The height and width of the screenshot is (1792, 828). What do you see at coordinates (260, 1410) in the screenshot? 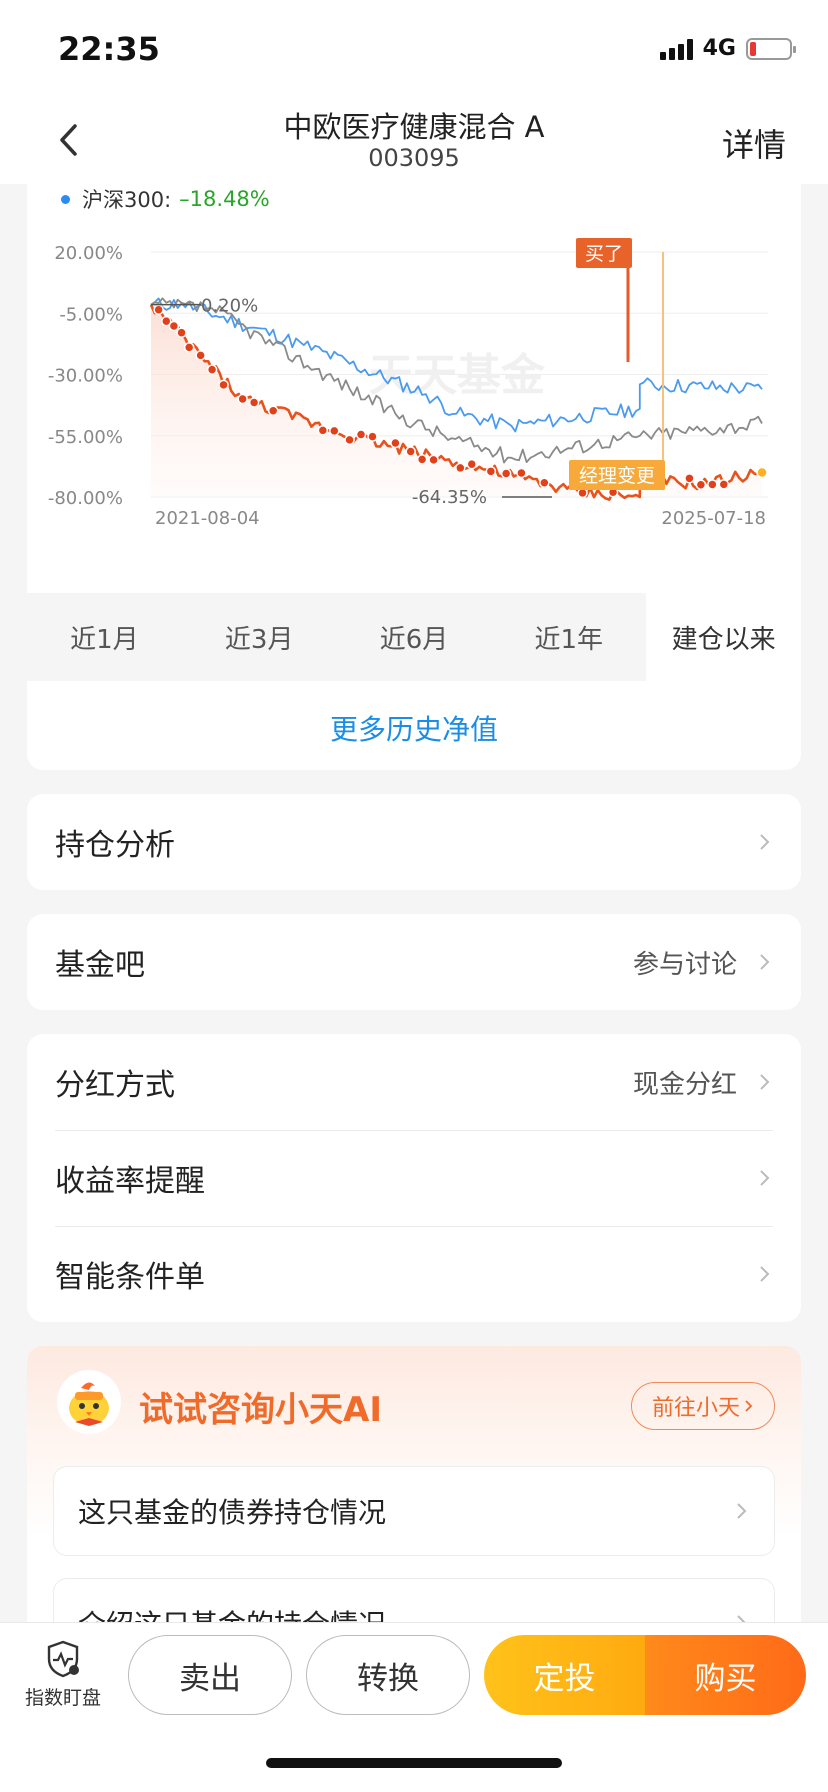
I see `ai-title: 试试咨询小天AI` at bounding box center [260, 1410].